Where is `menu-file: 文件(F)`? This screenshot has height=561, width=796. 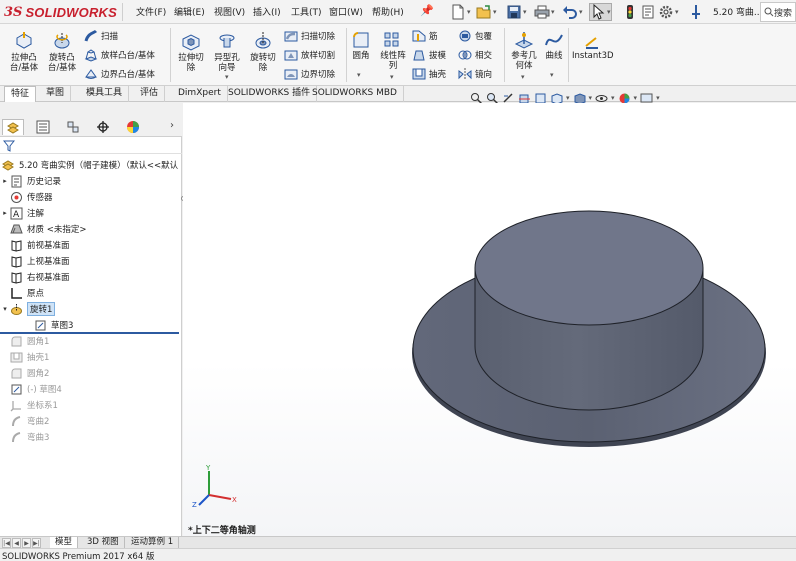 menu-file: 文件(F) is located at coordinates (151, 11).